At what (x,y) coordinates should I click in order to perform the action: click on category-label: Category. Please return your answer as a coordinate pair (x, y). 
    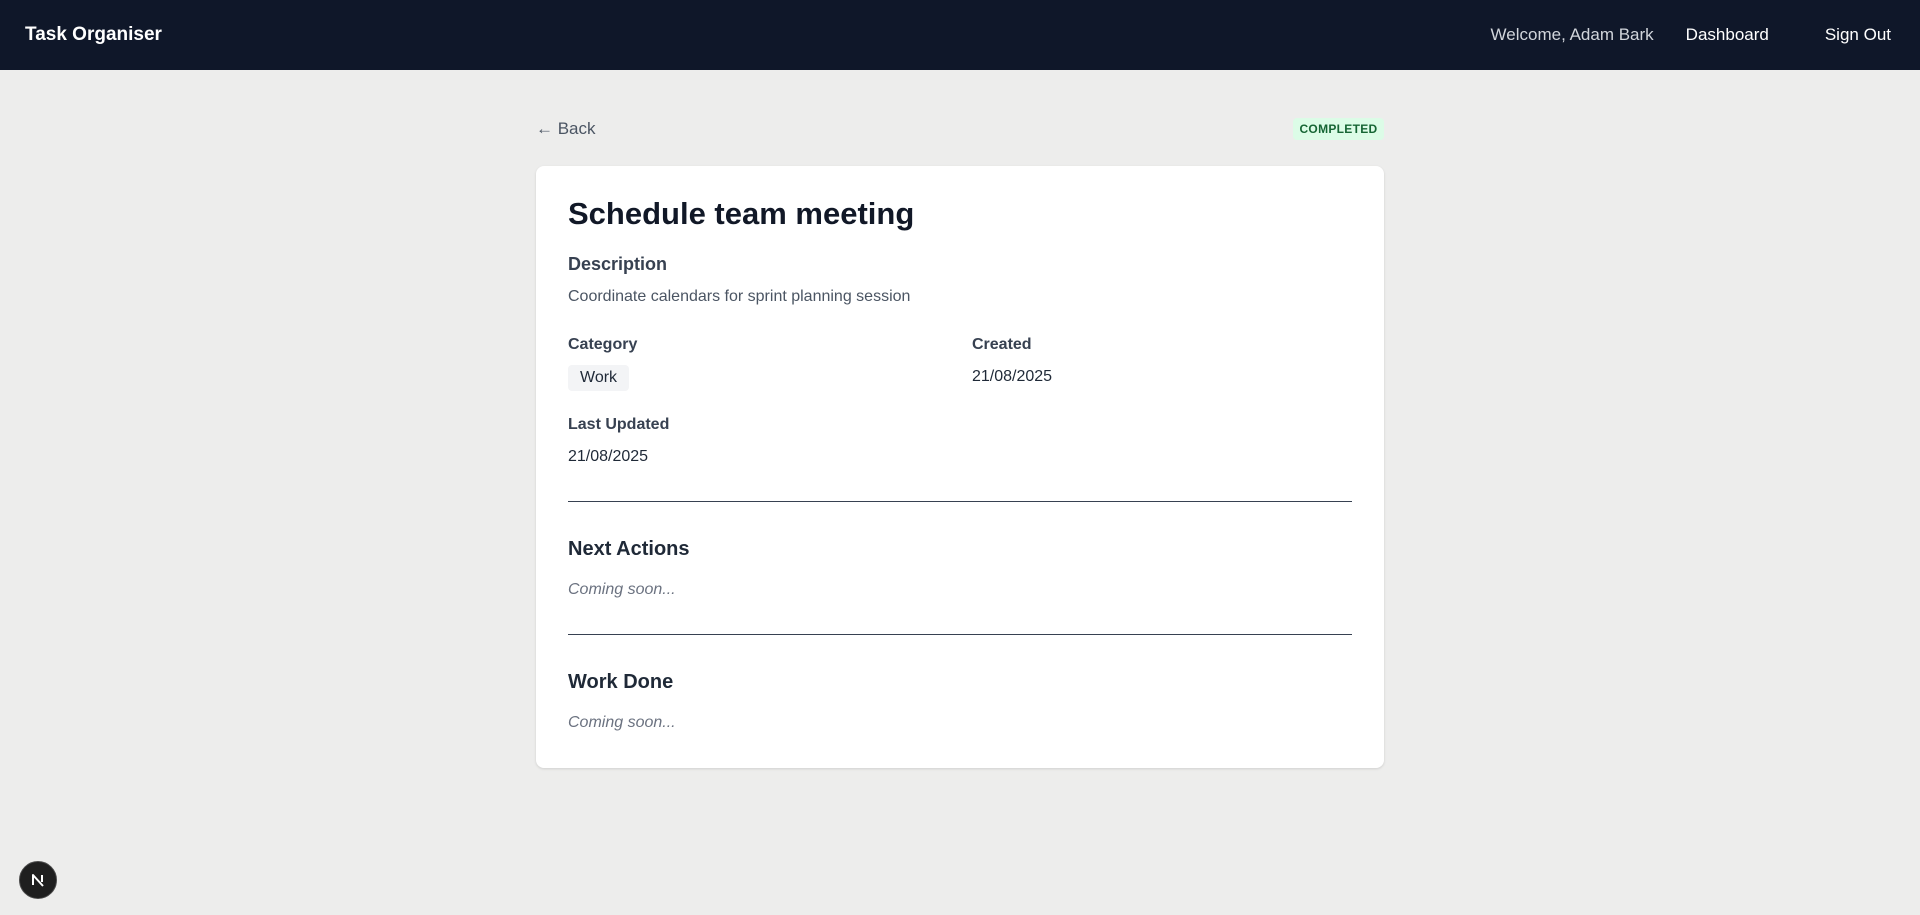
    Looking at the image, I should click on (603, 344).